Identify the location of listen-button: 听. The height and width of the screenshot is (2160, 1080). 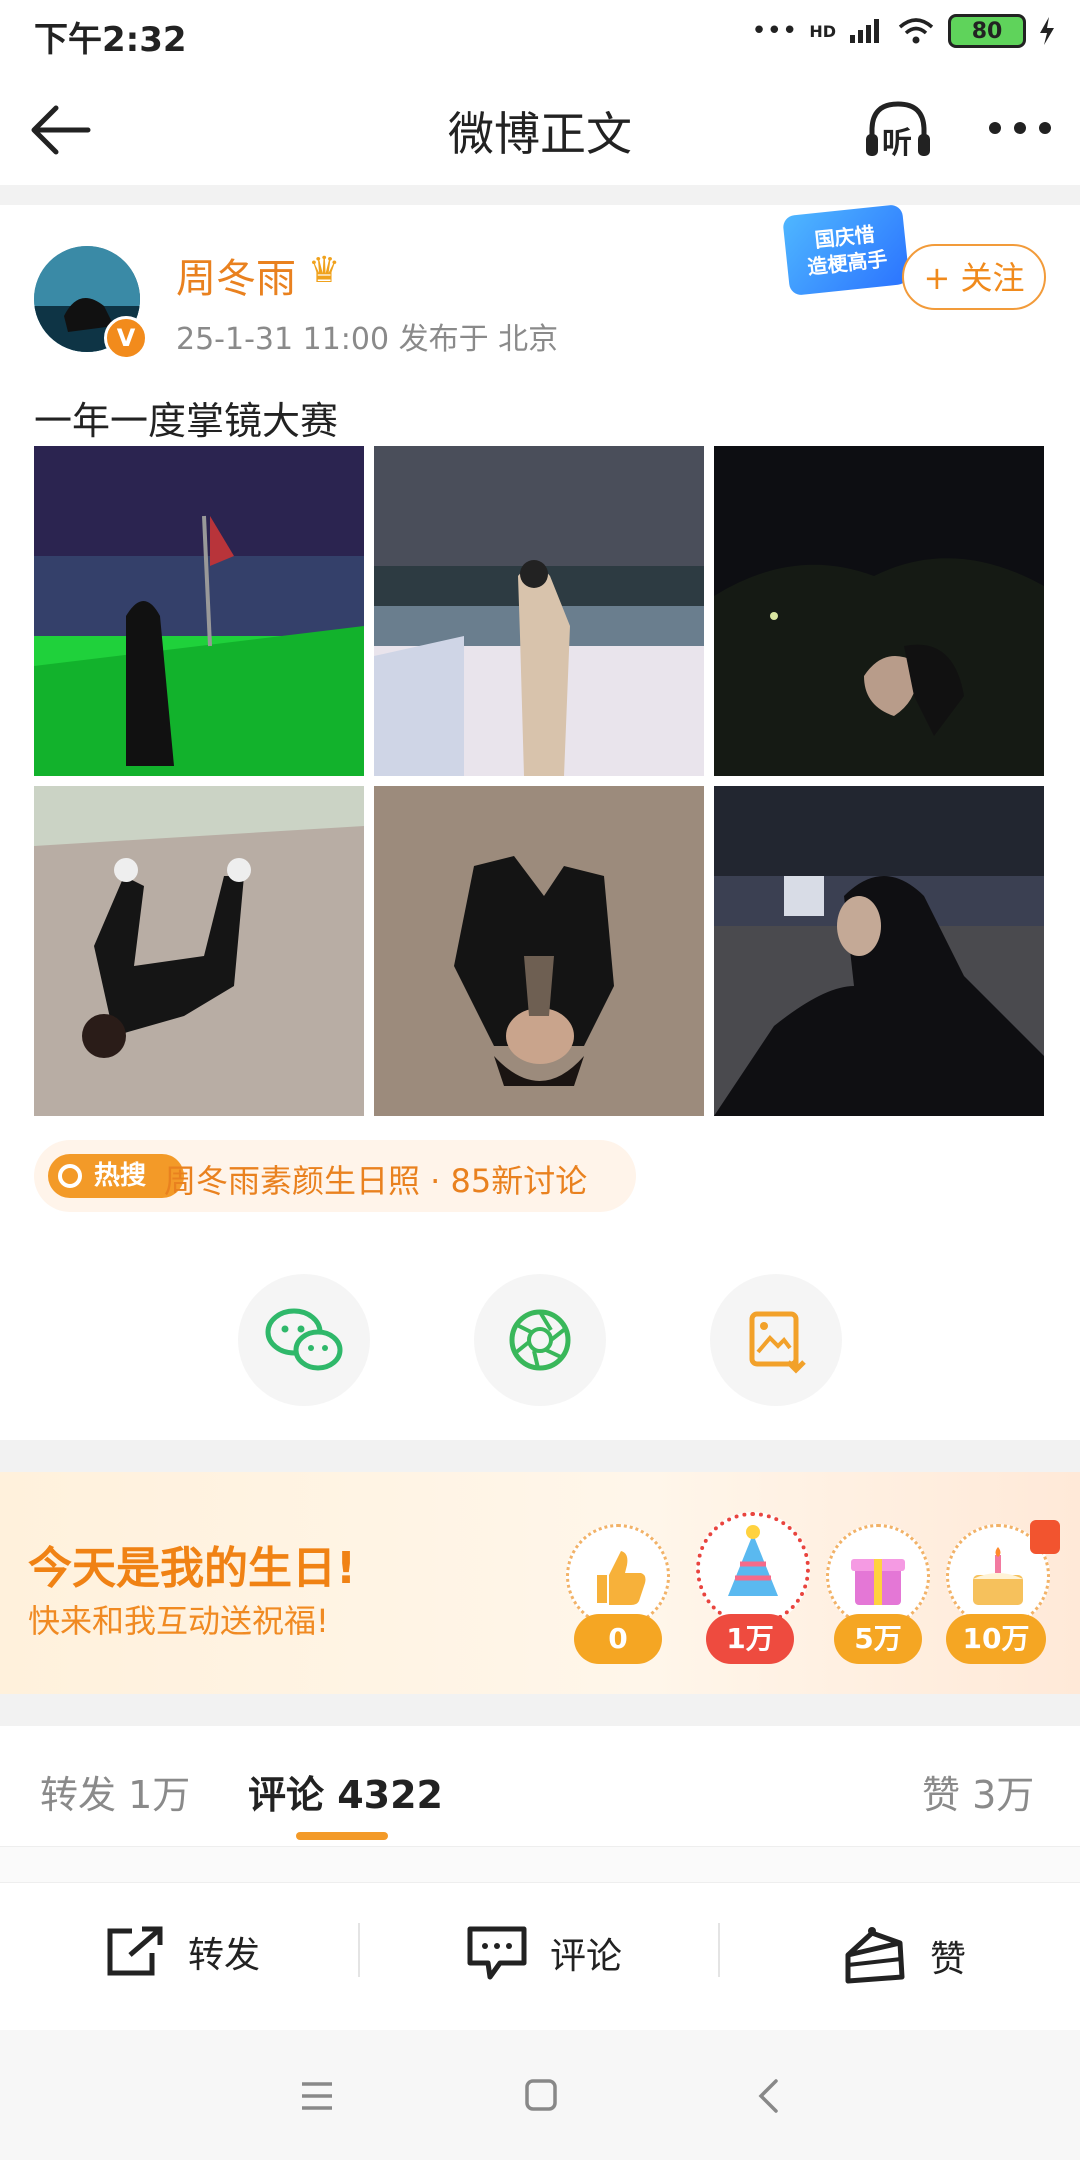
(898, 129).